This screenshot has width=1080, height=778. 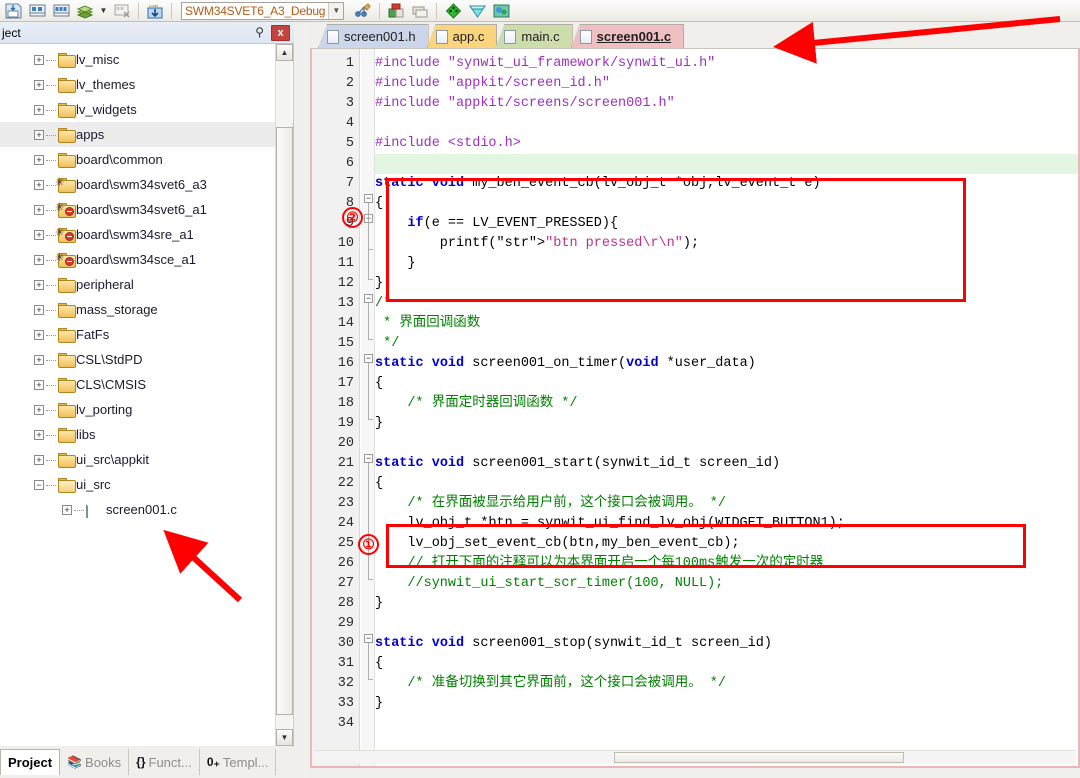 What do you see at coordinates (146, 159) in the screenshot?
I see `tree-item: + board\common` at bounding box center [146, 159].